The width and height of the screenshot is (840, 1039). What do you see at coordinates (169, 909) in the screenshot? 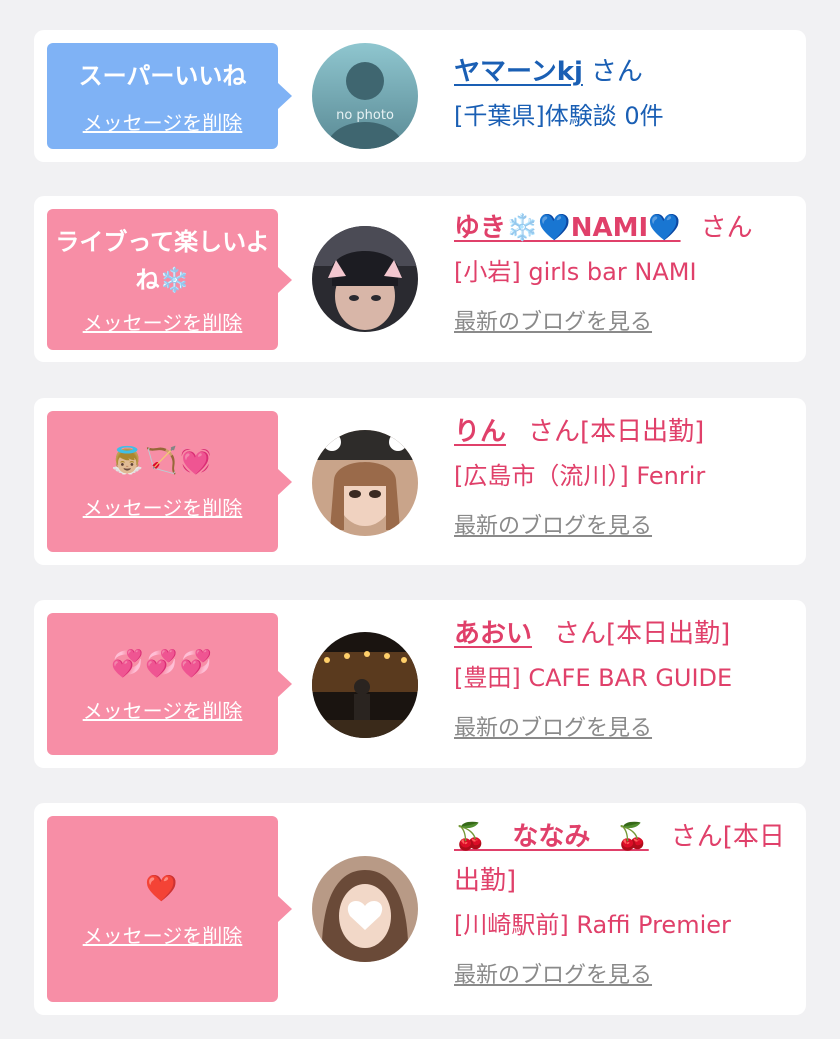
I see `message-bubble: ❤️ メッセージを削除` at bounding box center [169, 909].